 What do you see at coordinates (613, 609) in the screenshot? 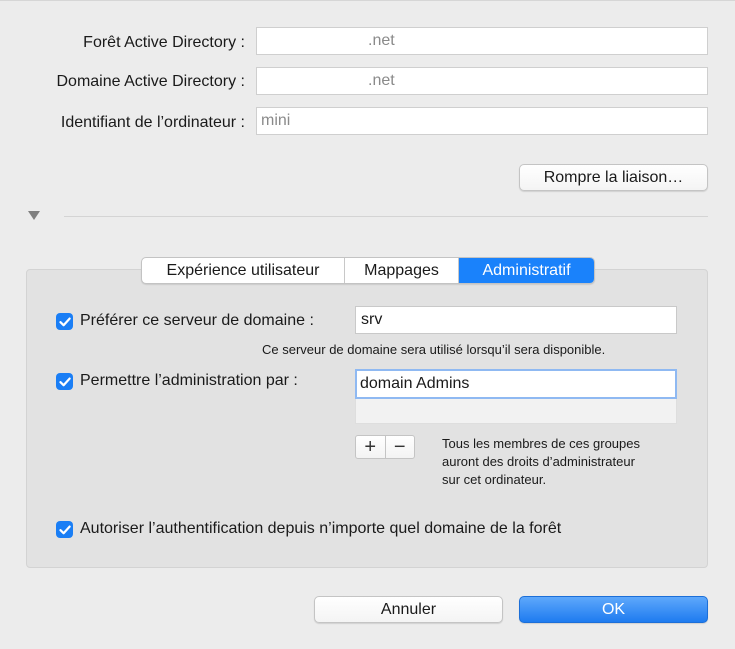
I see `ok-button: OK` at bounding box center [613, 609].